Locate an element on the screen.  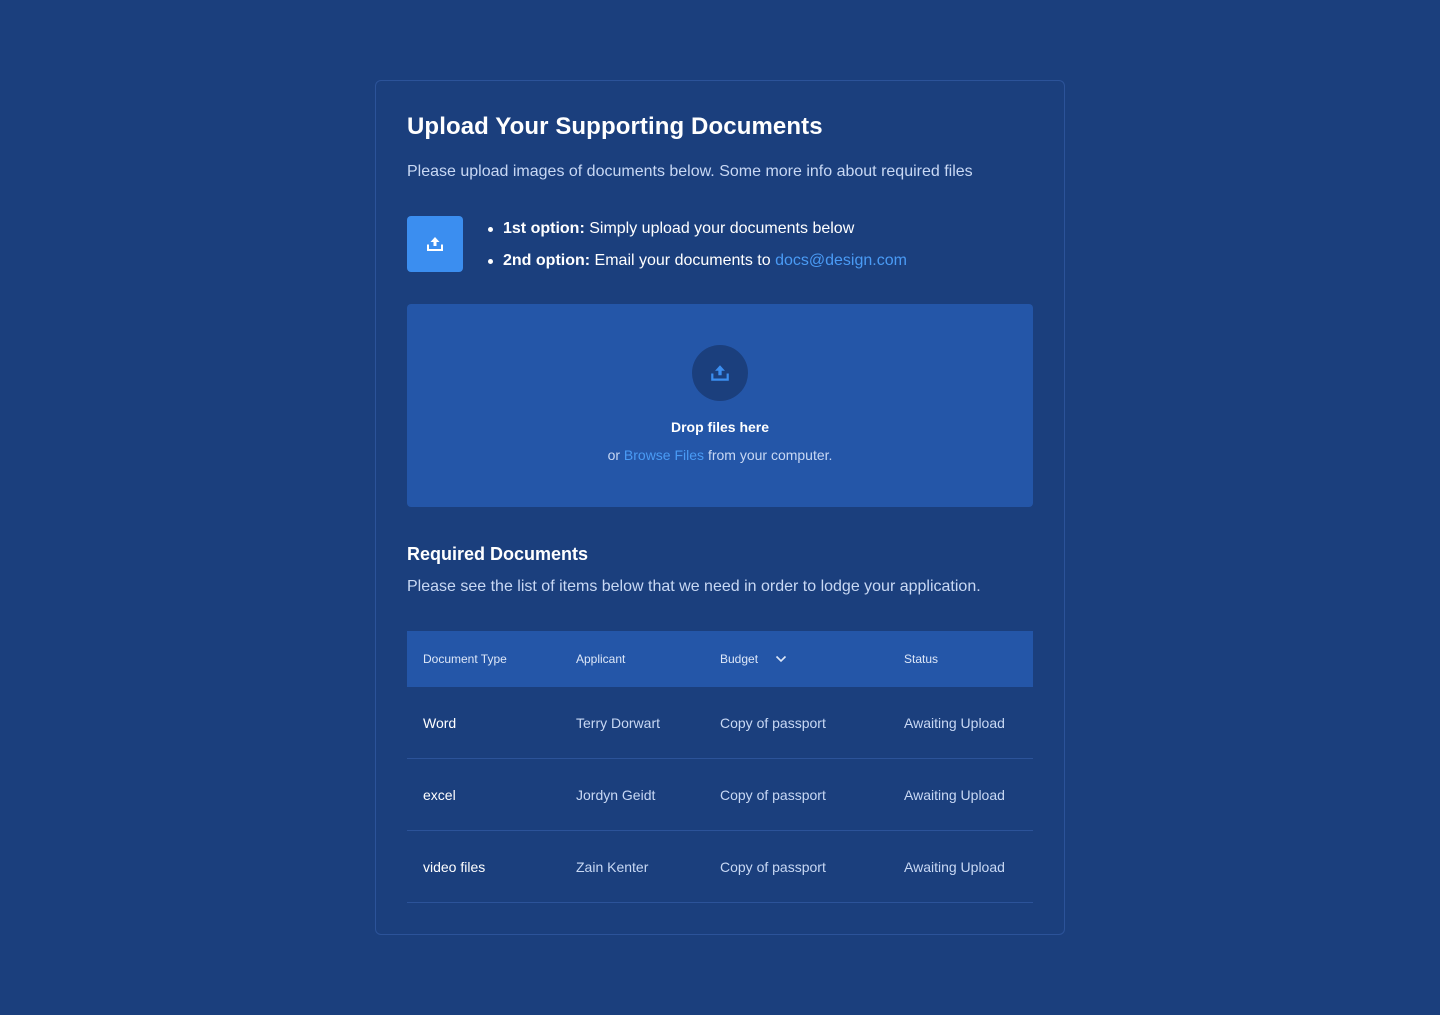
cell-document-type: excel is located at coordinates (439, 795).